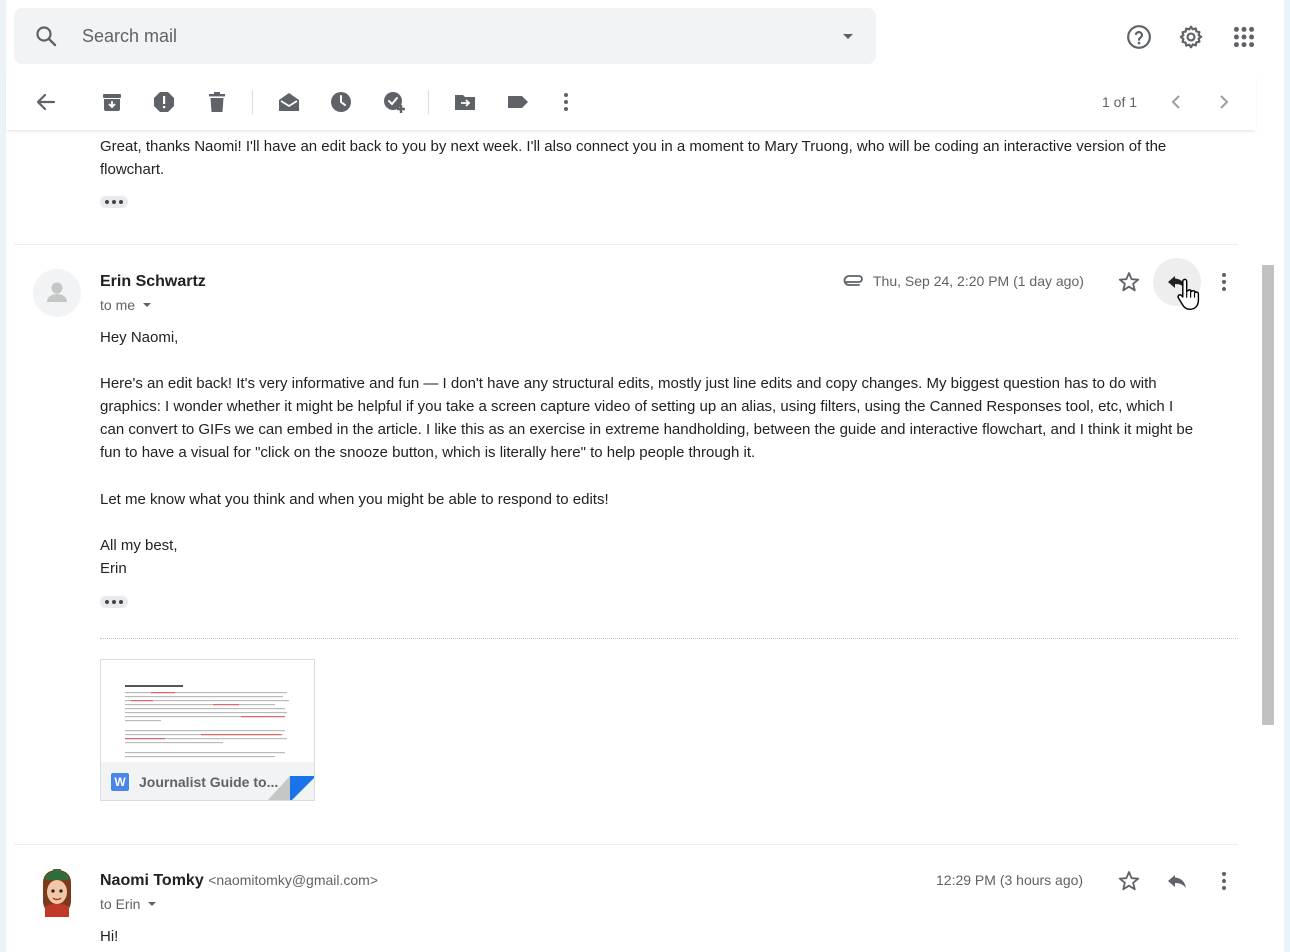 The height and width of the screenshot is (952, 1290). I want to click on sender-email: <naomitomky@gmail.com>, so click(293, 880).